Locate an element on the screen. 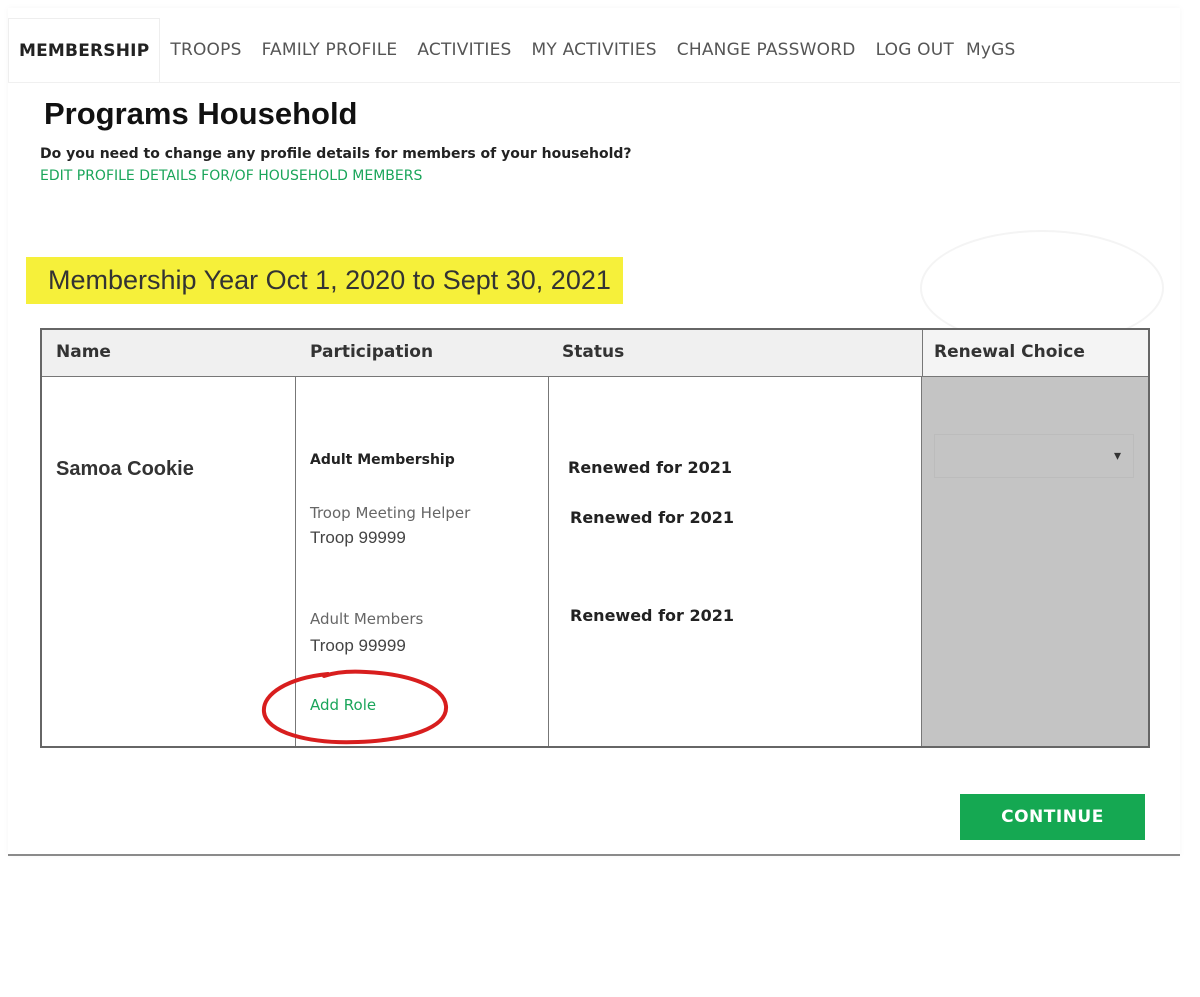 The image size is (1200, 997). renewal-choice-select: ▾ is located at coordinates (1034, 456).